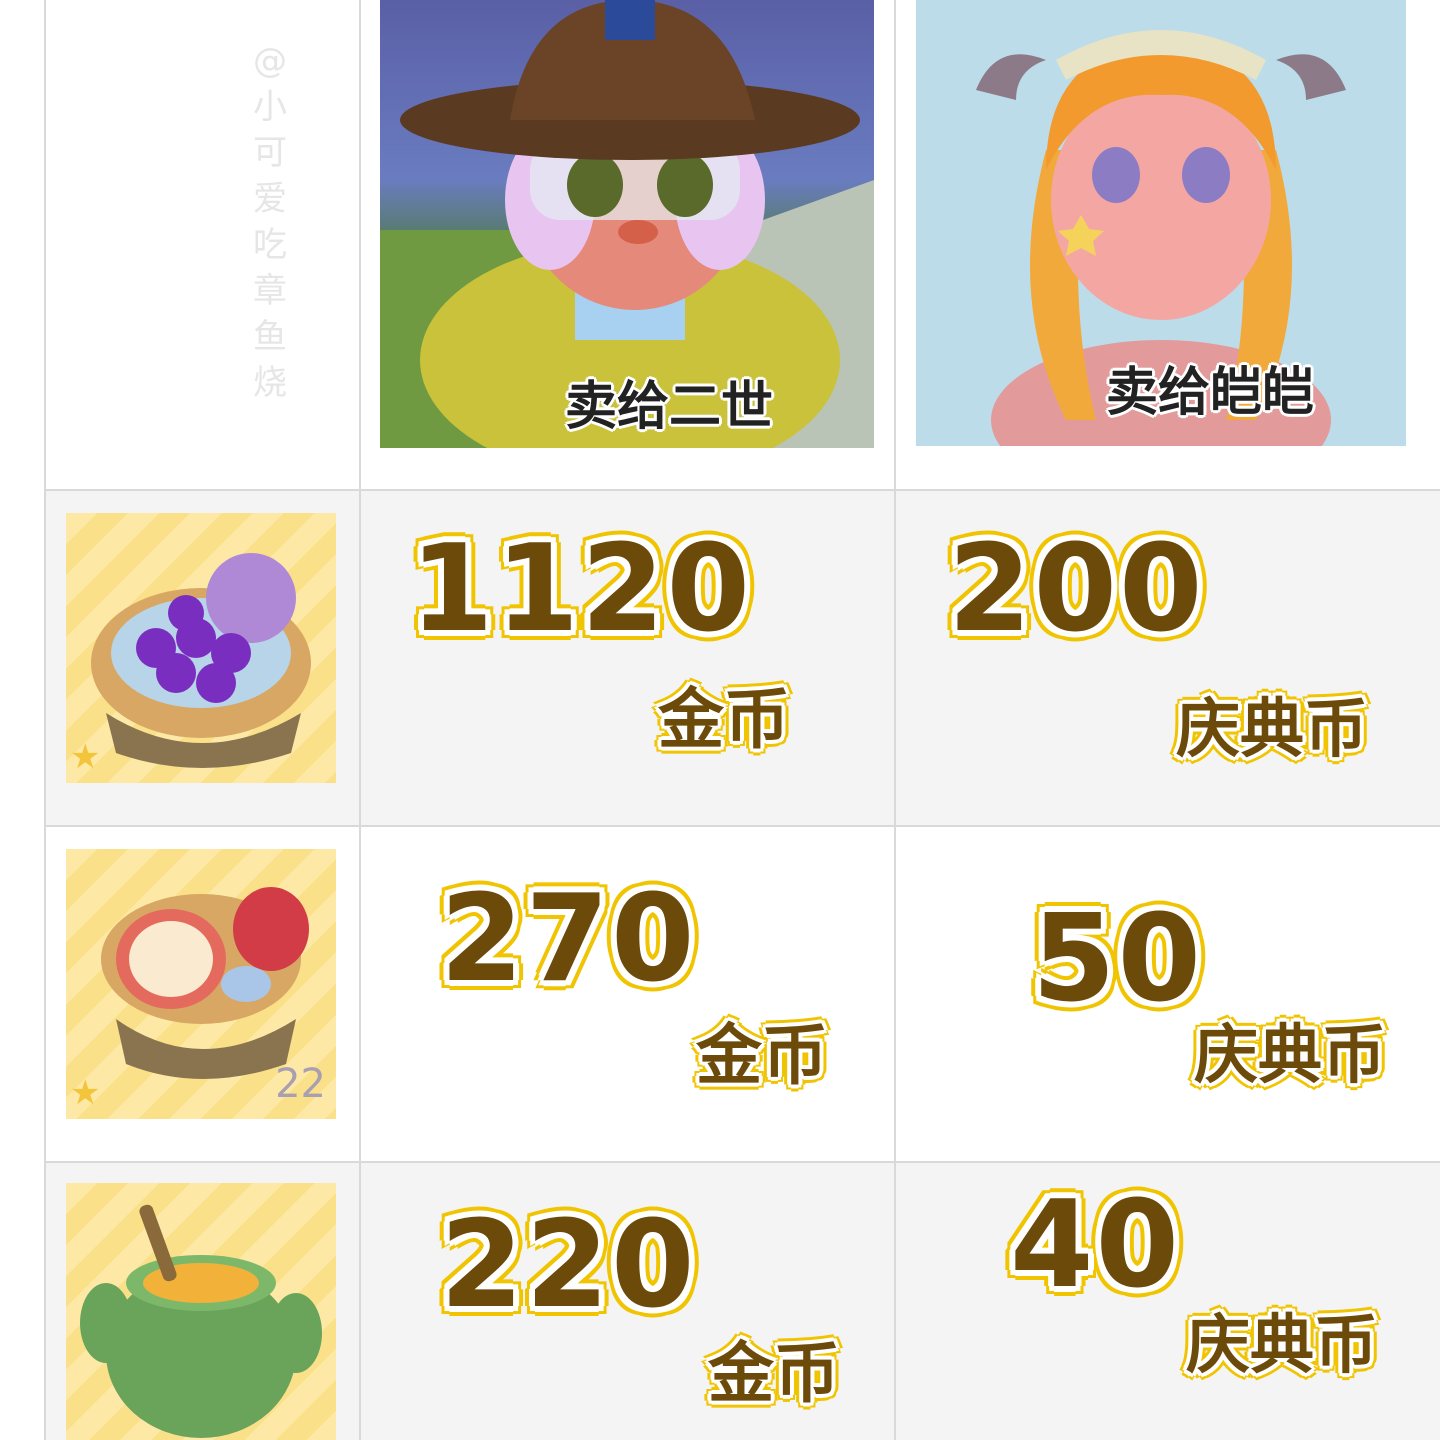  I want to click on item-thumb-grape-basket: ★, so click(201, 648).